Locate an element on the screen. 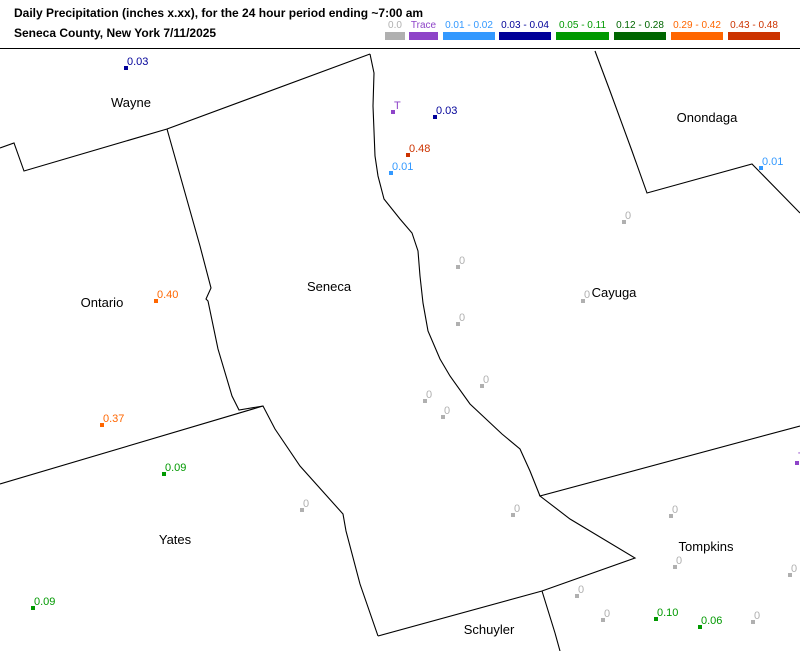 The width and height of the screenshot is (800, 651). county-label-tompkins: Tompkins is located at coordinates (706, 546).